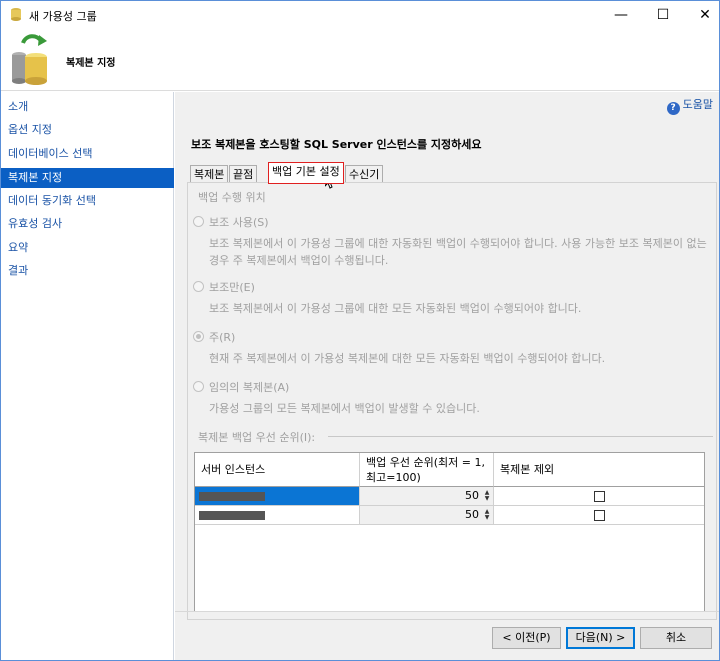  I want to click on next-button: 다음(N) >, so click(600, 638).